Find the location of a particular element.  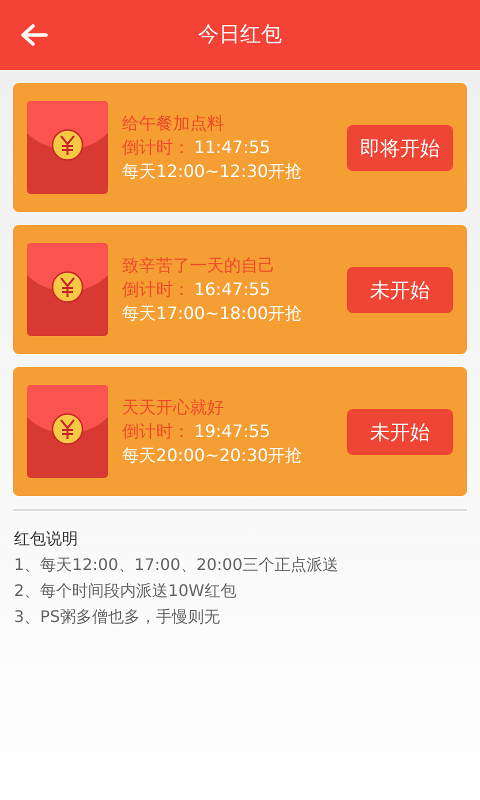

packet-name: 给午餐加点料 is located at coordinates (173, 123).